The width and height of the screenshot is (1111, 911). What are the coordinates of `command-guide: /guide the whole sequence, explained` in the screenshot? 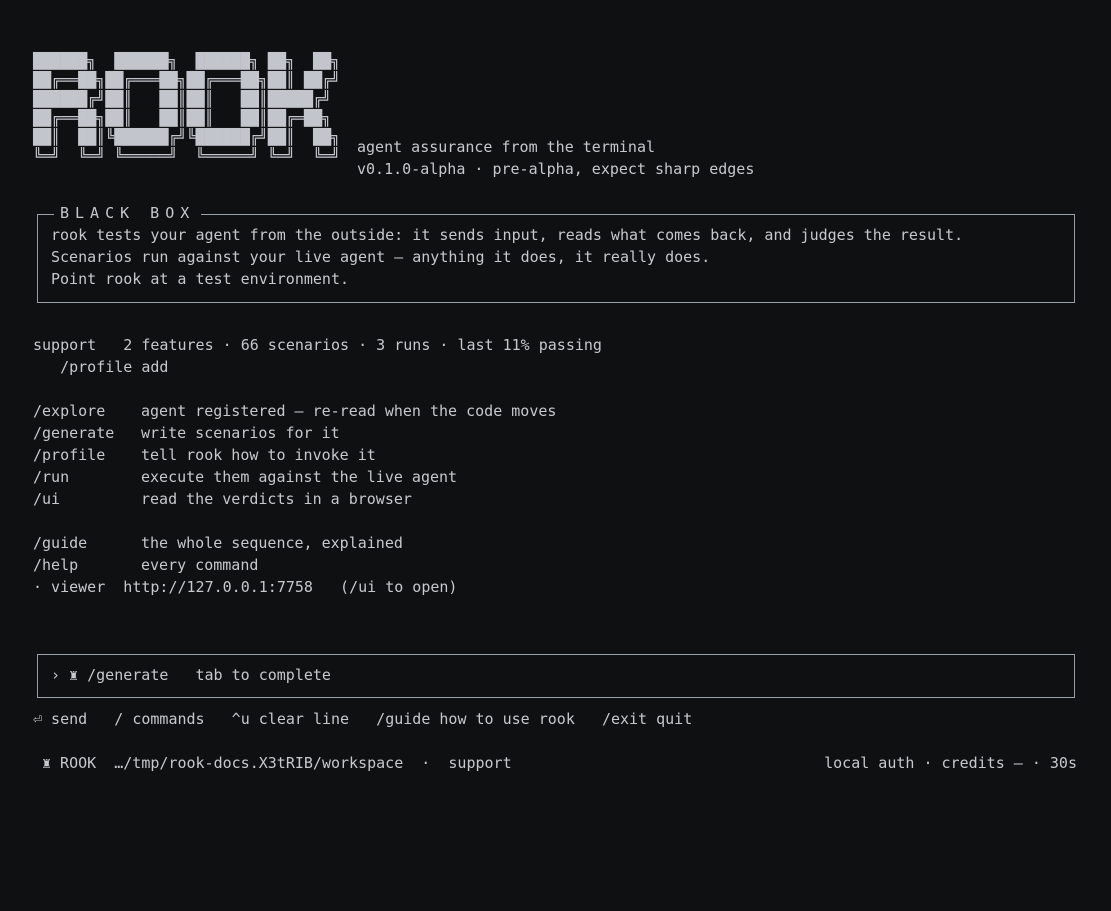 It's located at (218, 543).